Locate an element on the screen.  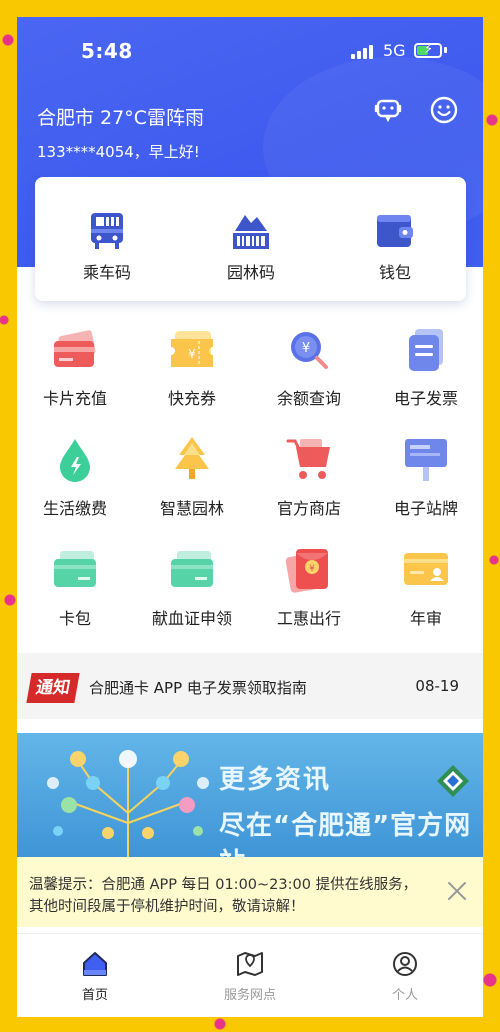
notice-bar: 通知 合肥通卡 APP 电子发票领取指南 08-19 is located at coordinates (250, 686).